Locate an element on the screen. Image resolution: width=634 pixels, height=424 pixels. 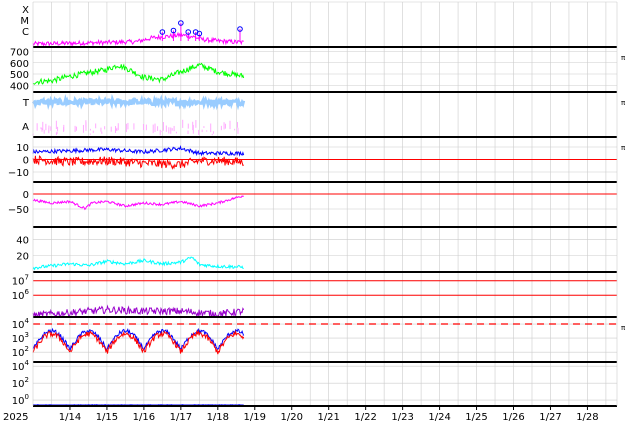
x-tick-label: 1/21 is located at coordinates (328, 417).